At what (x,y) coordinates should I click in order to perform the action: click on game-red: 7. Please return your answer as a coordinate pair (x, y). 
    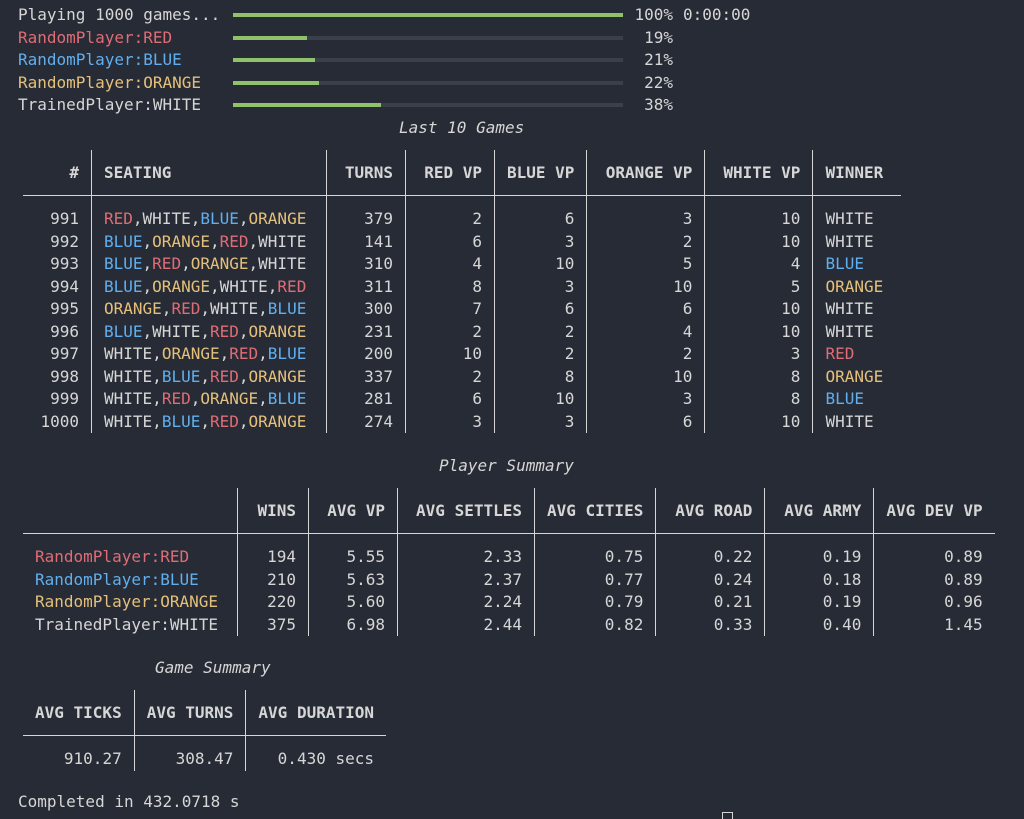
    Looking at the image, I should click on (450, 309).